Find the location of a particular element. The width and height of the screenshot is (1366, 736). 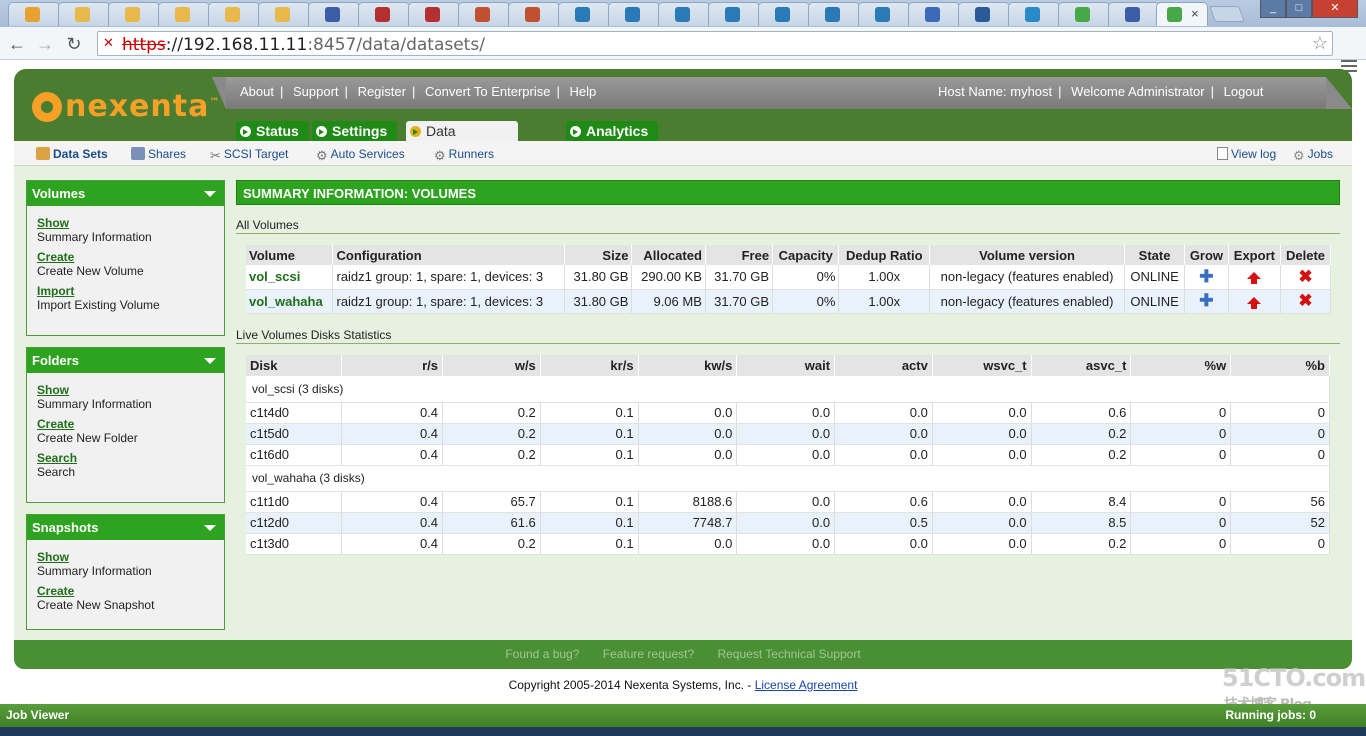

forward-icon: → is located at coordinates (45, 44).